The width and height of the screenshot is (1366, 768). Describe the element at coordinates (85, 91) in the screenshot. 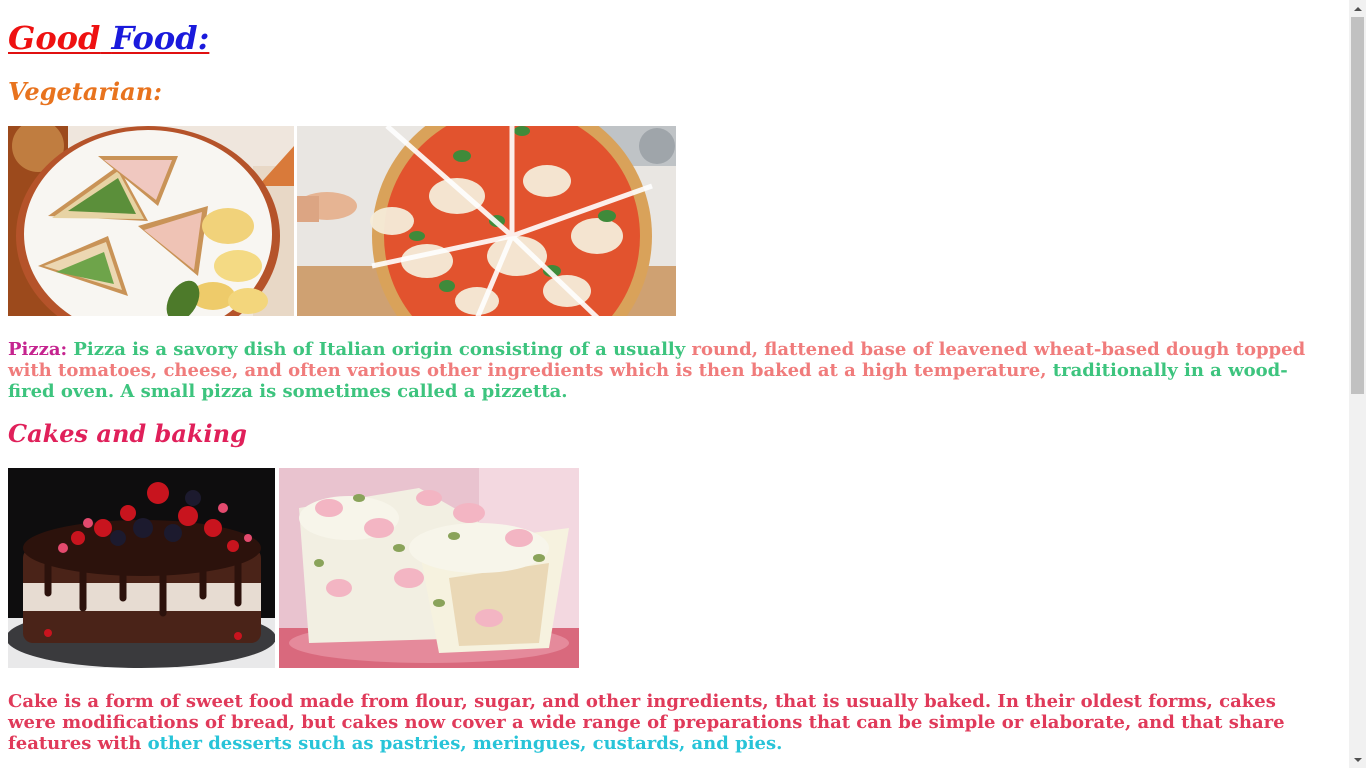

I see `vegetarian-heading: Vegetarian:` at that location.